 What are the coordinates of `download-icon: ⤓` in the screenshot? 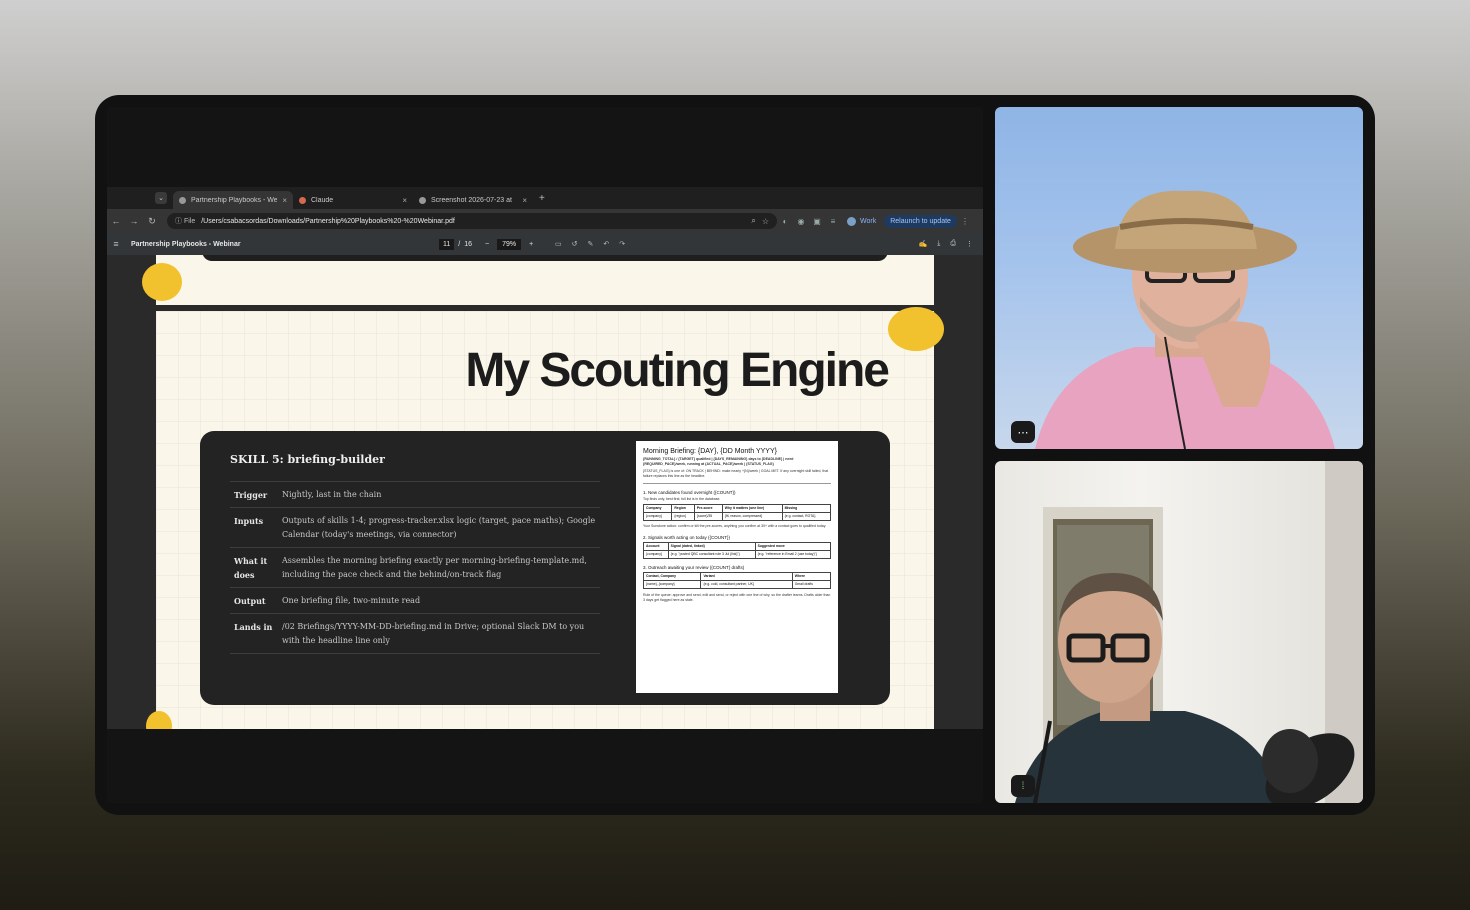 It's located at (938, 244).